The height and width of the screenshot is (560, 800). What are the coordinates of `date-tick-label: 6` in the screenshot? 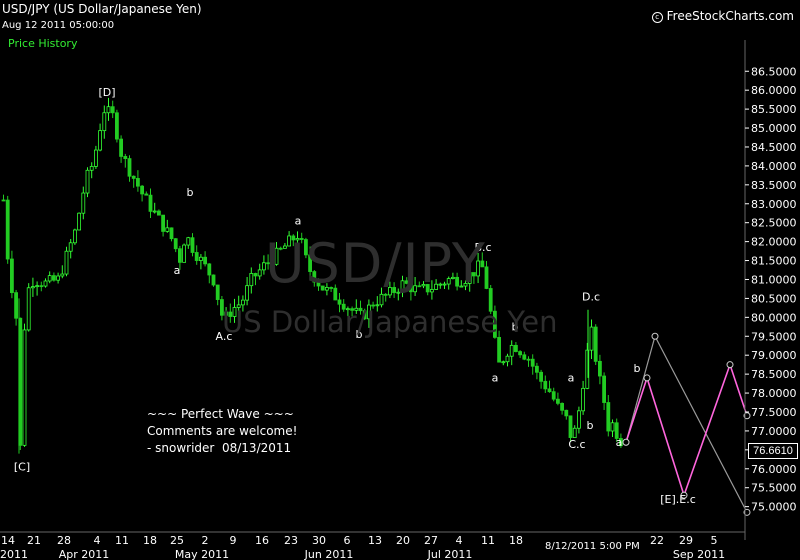 It's located at (347, 540).